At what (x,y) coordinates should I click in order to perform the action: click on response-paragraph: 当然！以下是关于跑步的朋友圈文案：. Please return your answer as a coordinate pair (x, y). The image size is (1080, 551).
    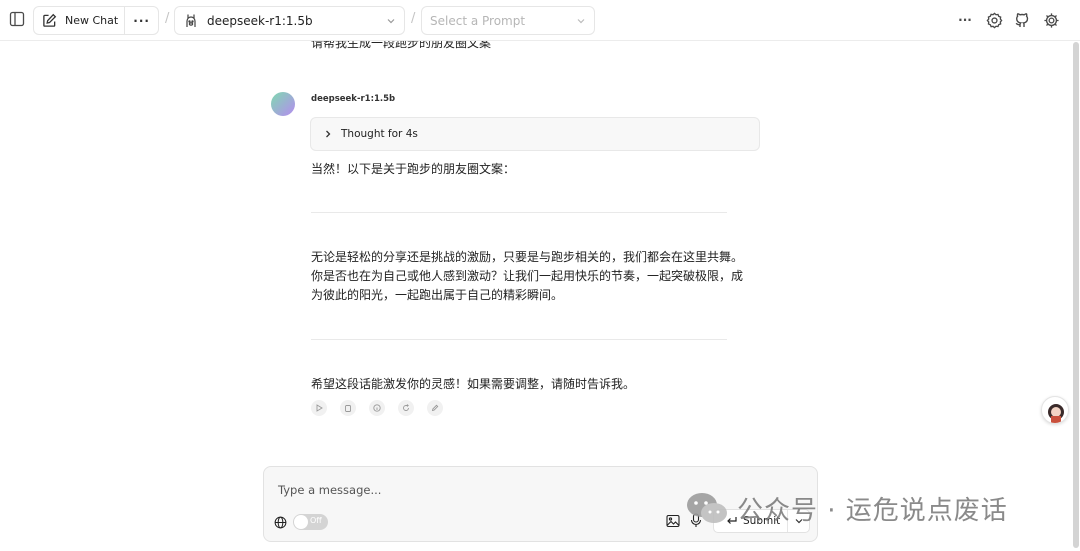
    Looking at the image, I should click on (413, 169).